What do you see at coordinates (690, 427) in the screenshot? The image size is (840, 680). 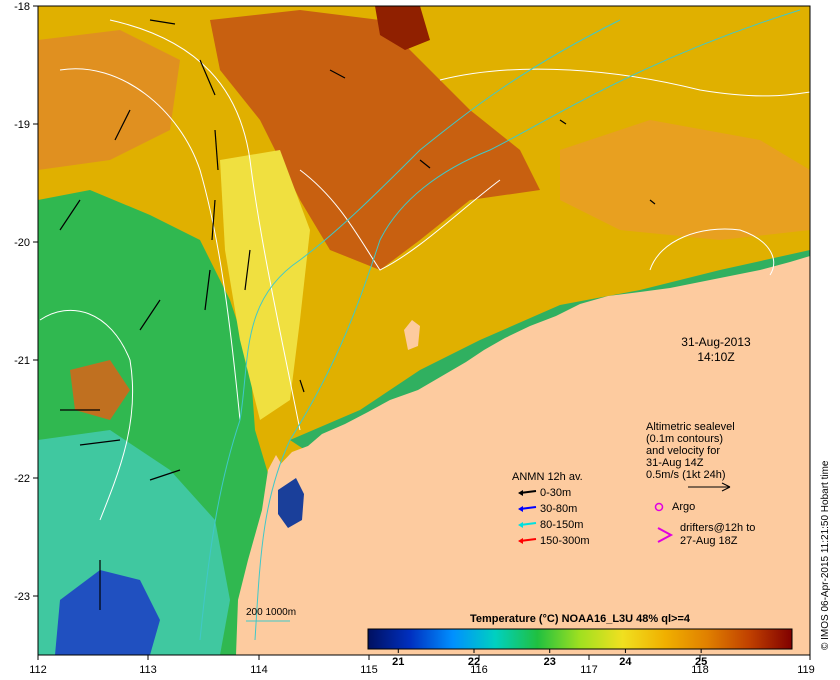 I see `altimetry-line: Altimetric sealevel` at bounding box center [690, 427].